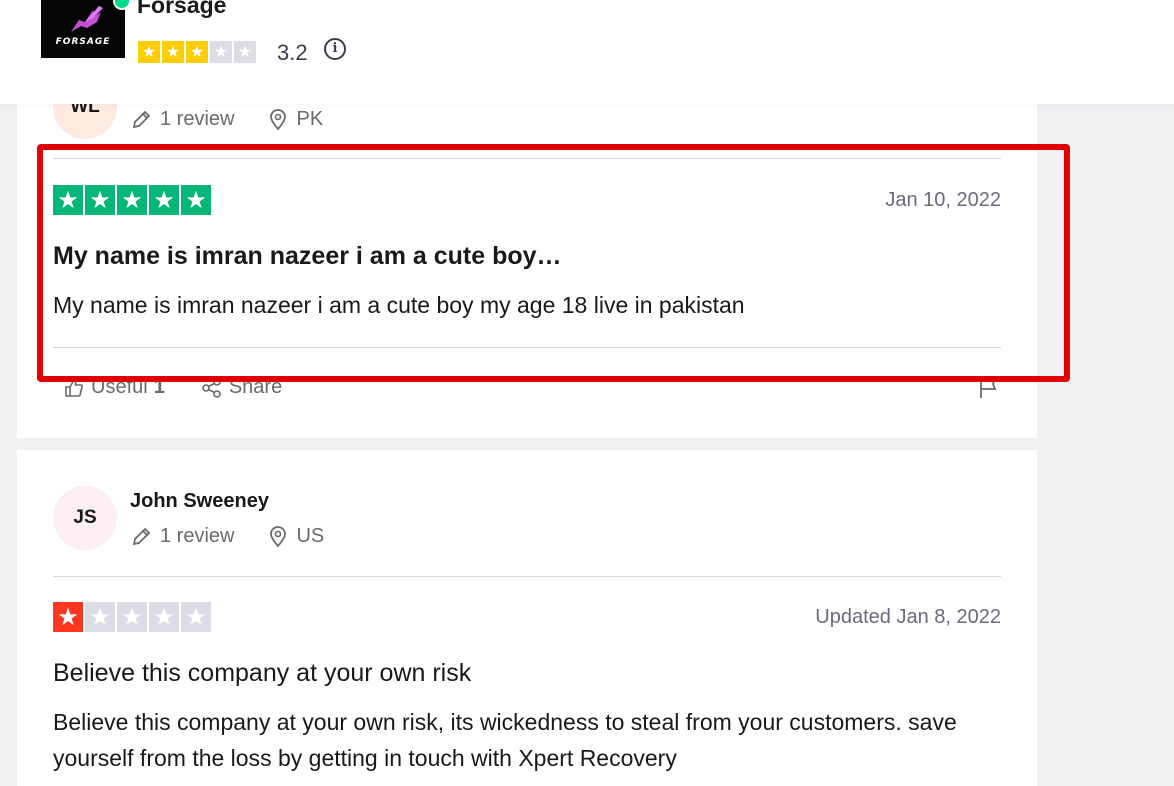 The image size is (1174, 786). What do you see at coordinates (83, 42) in the screenshot?
I see `logo-text: FORSAGE` at bounding box center [83, 42].